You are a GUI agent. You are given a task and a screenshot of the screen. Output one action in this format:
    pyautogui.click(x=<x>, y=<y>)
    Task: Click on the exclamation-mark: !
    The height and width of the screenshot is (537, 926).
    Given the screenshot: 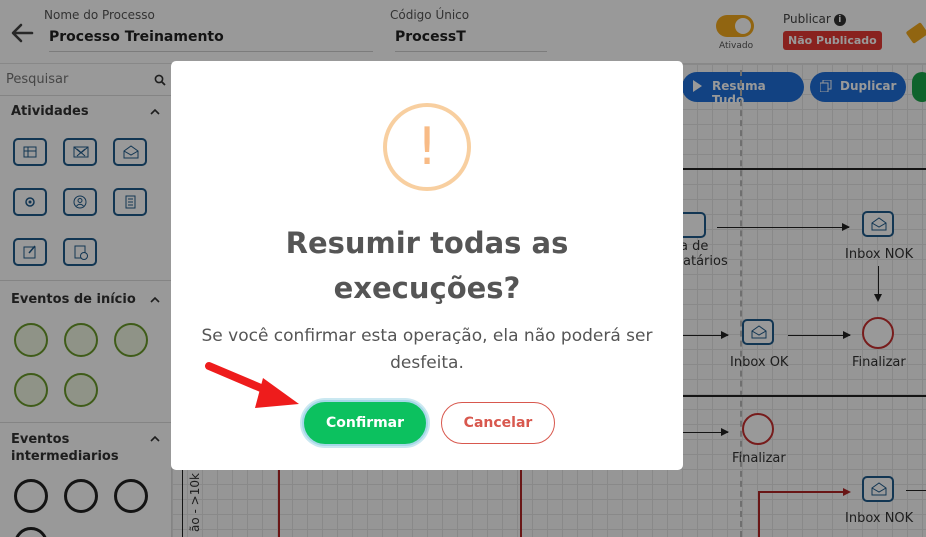 What is the action you would take?
    pyautogui.click(x=427, y=147)
    